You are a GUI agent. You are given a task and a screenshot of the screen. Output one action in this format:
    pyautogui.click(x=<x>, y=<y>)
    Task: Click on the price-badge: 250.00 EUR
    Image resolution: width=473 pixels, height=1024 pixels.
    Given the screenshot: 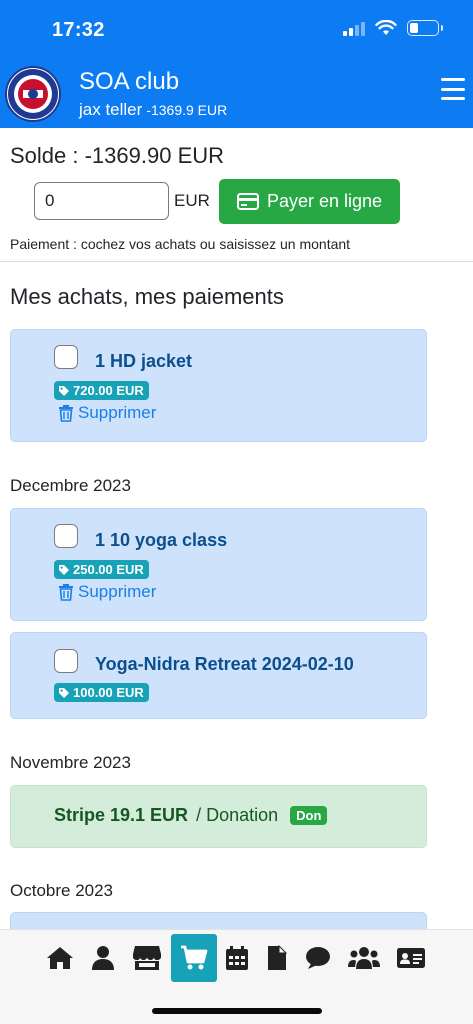 What is the action you would take?
    pyautogui.click(x=101, y=569)
    